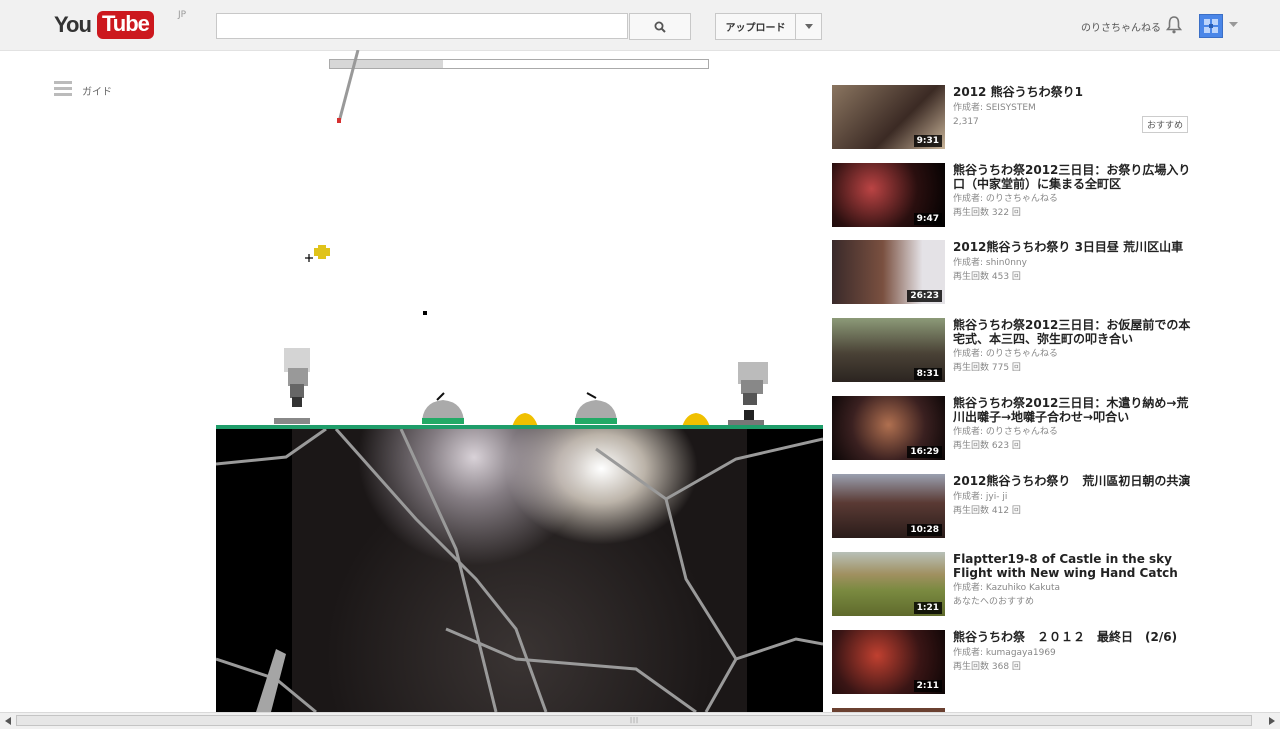  I want to click on smoke-left-sprite, so click(292, 386).